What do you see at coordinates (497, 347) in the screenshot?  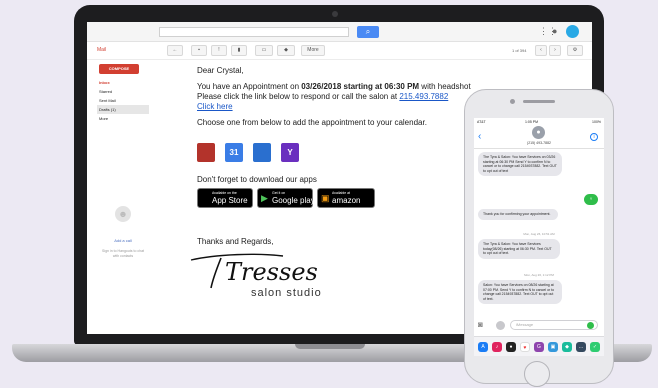 I see `music-drawer-icon: ♪` at bounding box center [497, 347].